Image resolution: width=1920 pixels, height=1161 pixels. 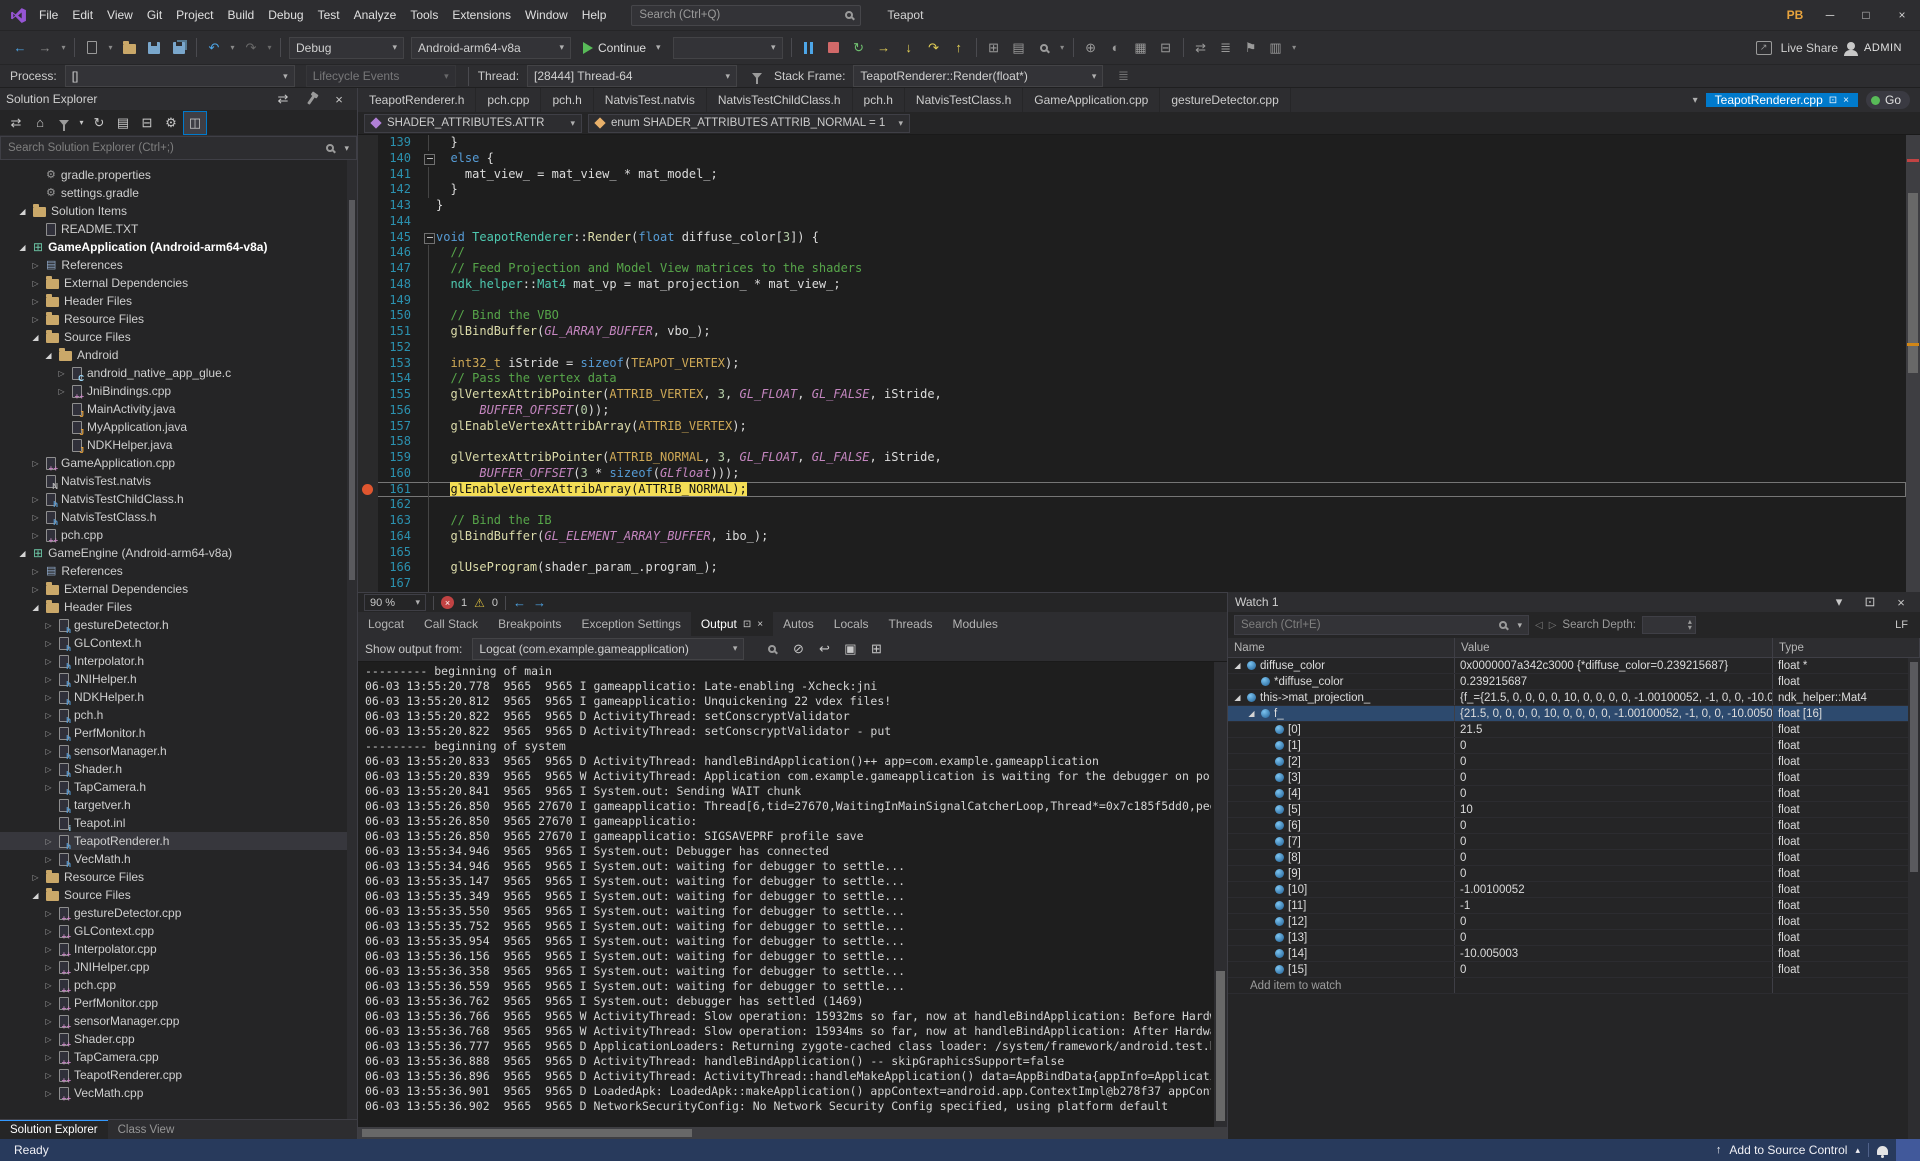 I want to click on code-line-160: 160 BUFFER_OFFSET(3 * sizeof(GLfloat)));, so click(x=1132, y=473).